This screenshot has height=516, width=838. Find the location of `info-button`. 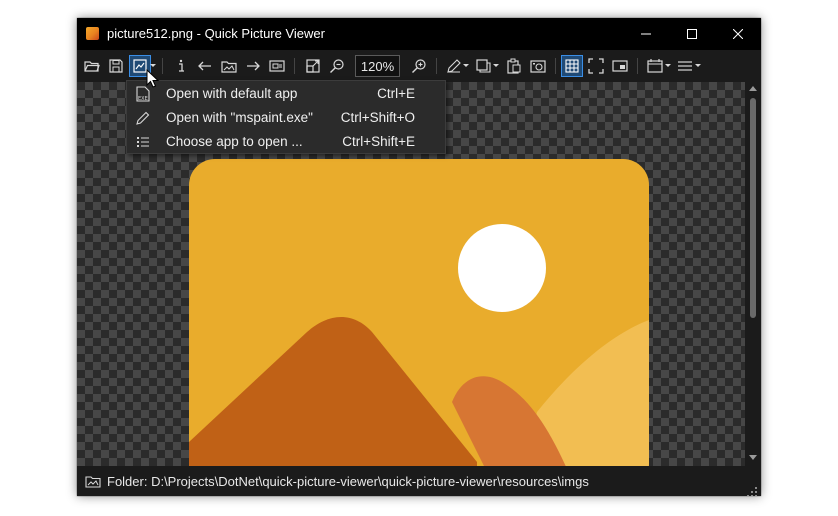

info-button is located at coordinates (181, 66).